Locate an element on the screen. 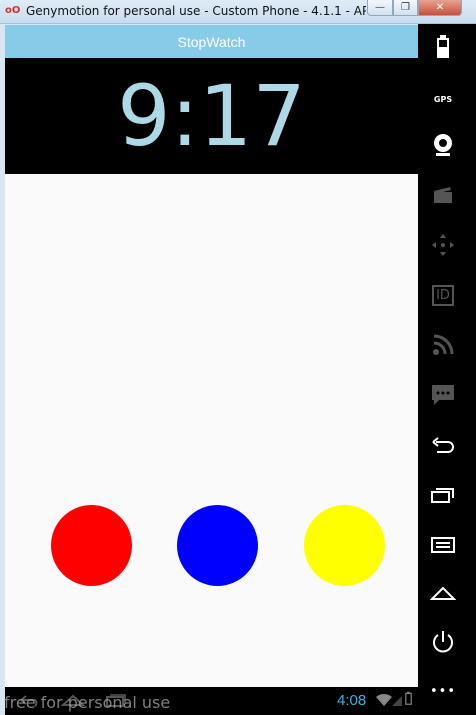 This screenshot has height=715, width=476. battery-icon is located at coordinates (443, 47).